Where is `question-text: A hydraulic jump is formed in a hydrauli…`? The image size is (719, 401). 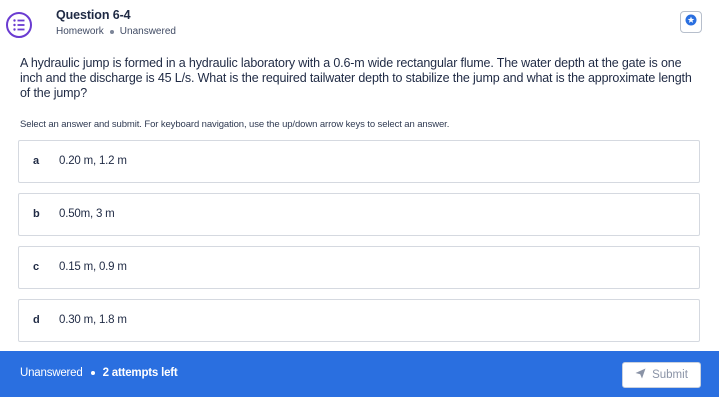
question-text: A hydraulic jump is formed in a hydrauli… is located at coordinates (356, 78).